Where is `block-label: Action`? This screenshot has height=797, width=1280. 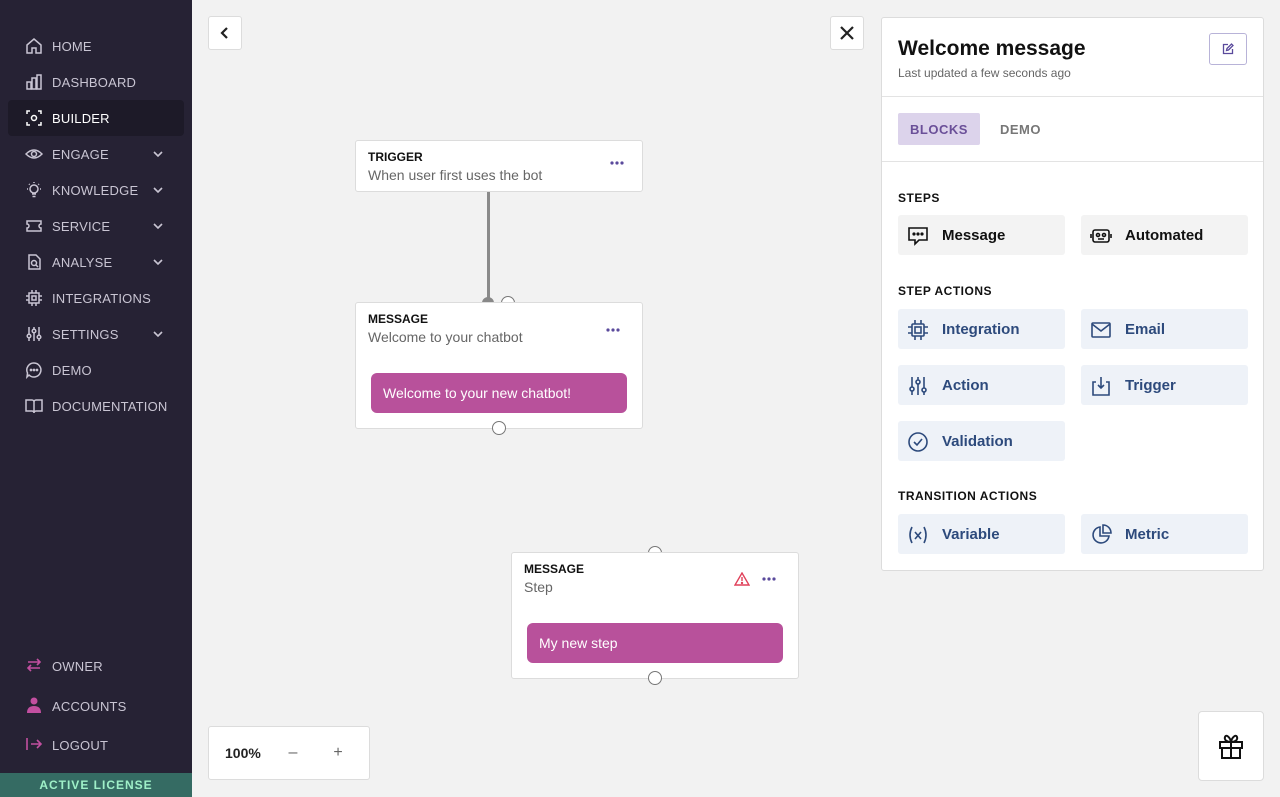
block-label: Action is located at coordinates (965, 385).